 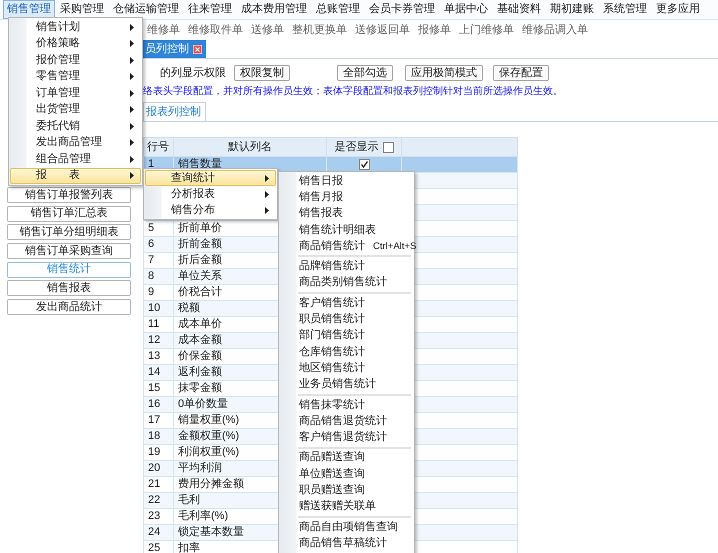 I want to click on menu-item: 销售日报, so click(x=346, y=181).